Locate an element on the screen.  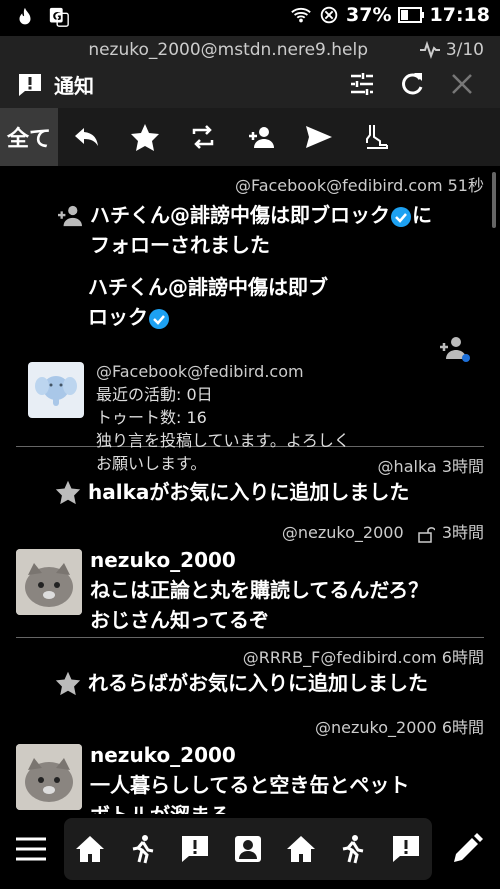
tab-replies is located at coordinates (87, 137).